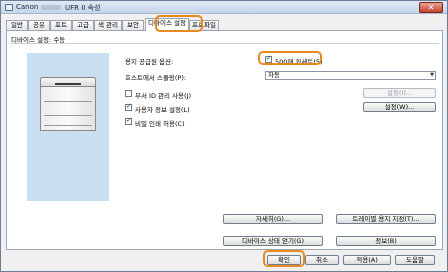  Describe the element at coordinates (61, 25) in the screenshot. I see `tab-ports: 포트` at that location.